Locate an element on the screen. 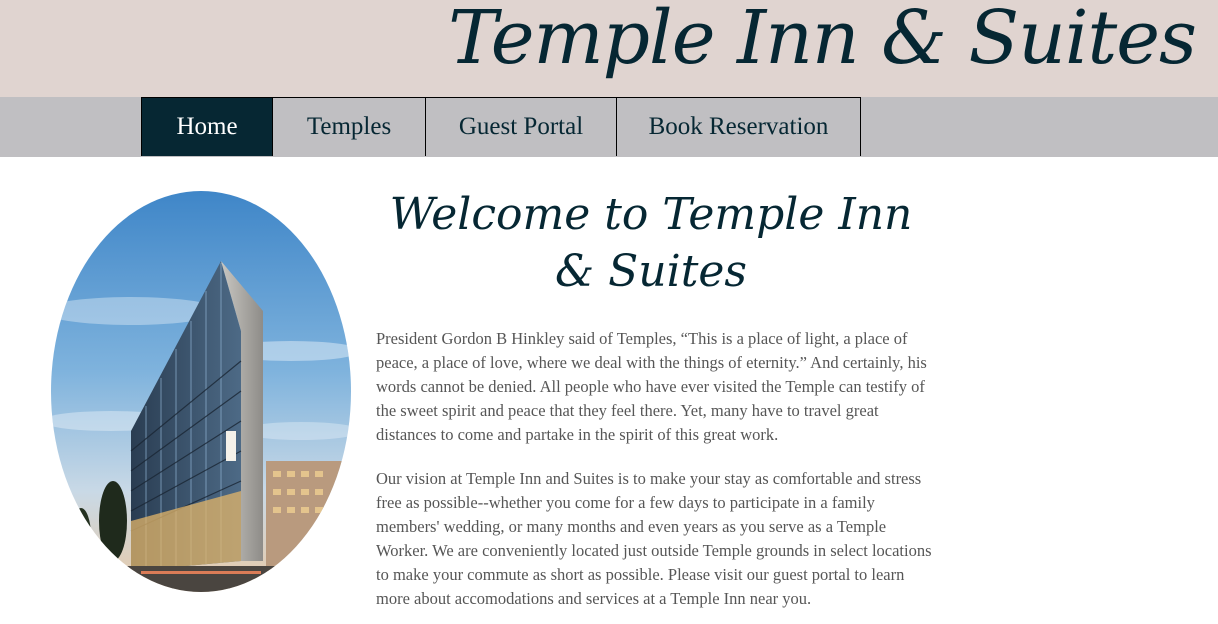 Image resolution: width=1218 pixels, height=624 pixels. nav-temples: Temples is located at coordinates (349, 126).